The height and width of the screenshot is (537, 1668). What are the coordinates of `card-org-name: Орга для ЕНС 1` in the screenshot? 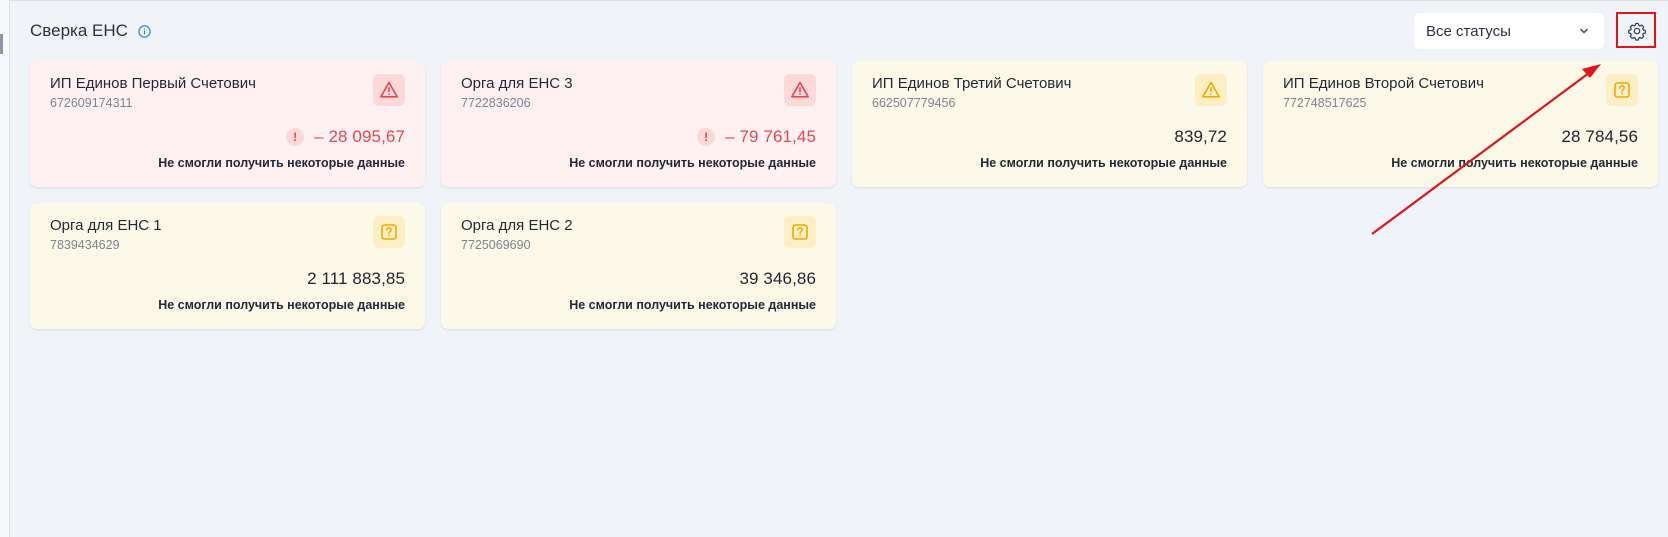 It's located at (106, 225).